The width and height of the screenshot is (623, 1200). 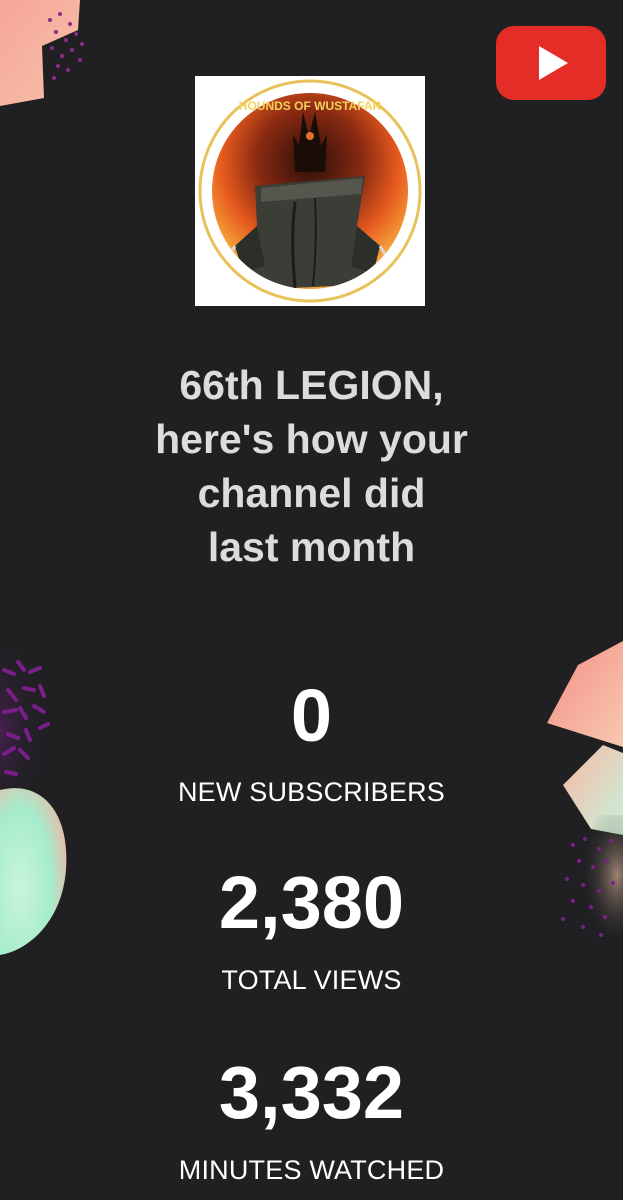 What do you see at coordinates (311, 439) in the screenshot?
I see `headline-line-2: here's how your` at bounding box center [311, 439].